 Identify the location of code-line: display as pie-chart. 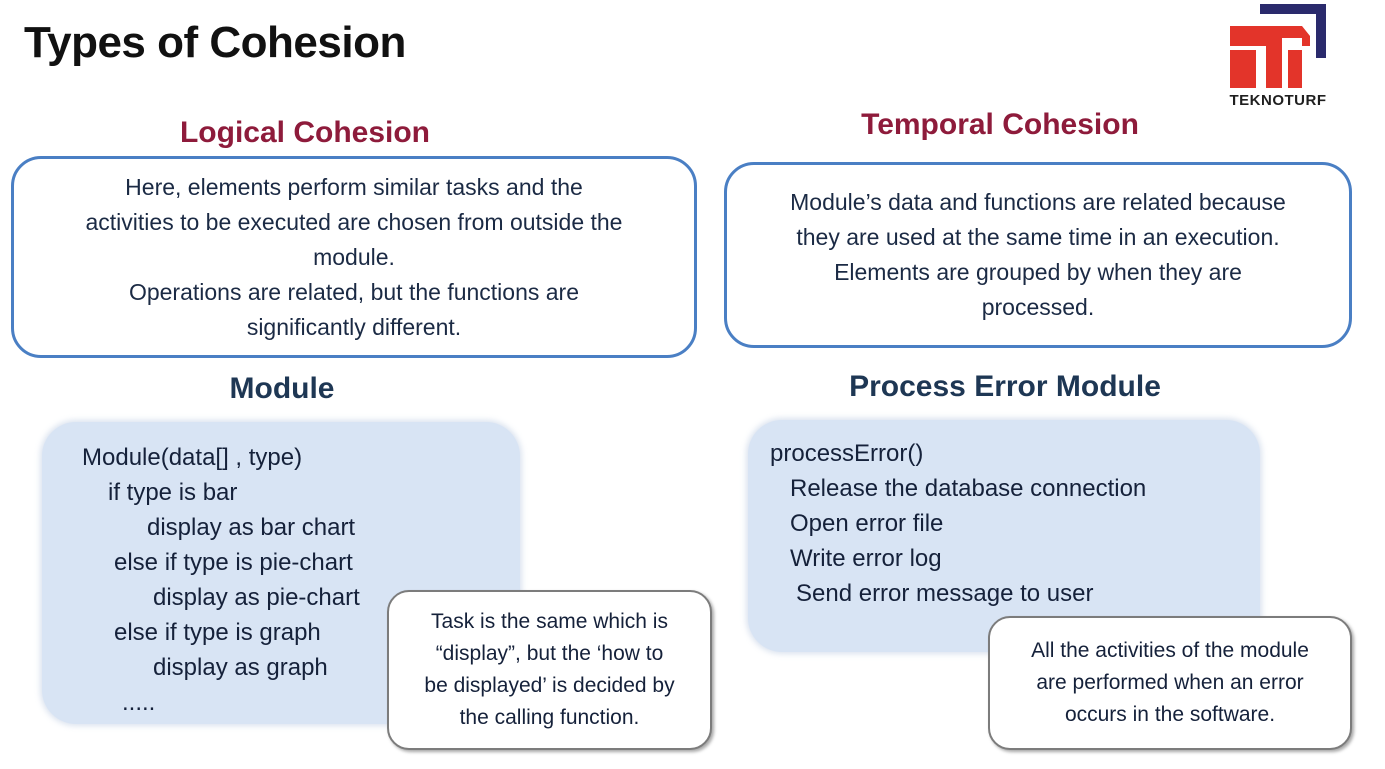
(256, 597).